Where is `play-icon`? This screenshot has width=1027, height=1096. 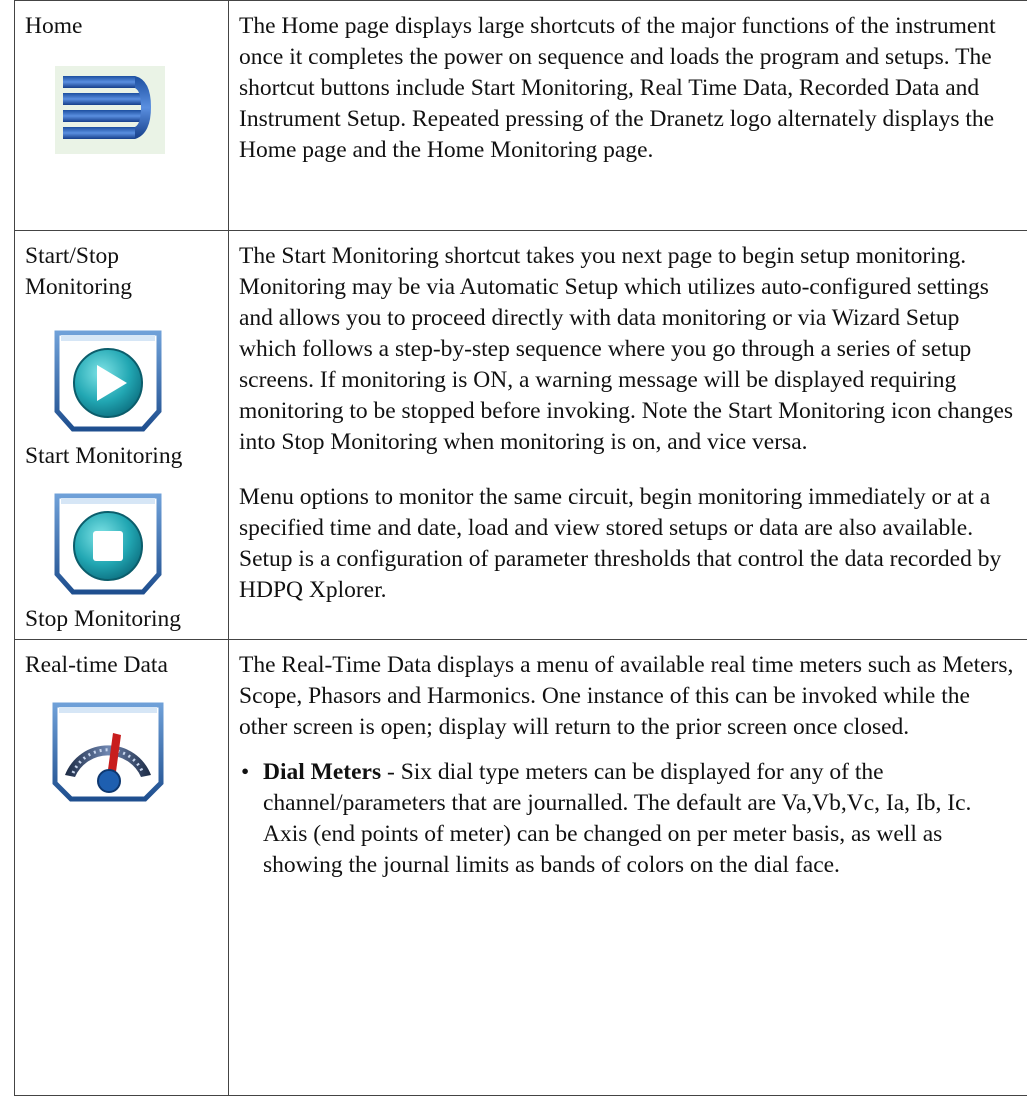 play-icon is located at coordinates (108, 379).